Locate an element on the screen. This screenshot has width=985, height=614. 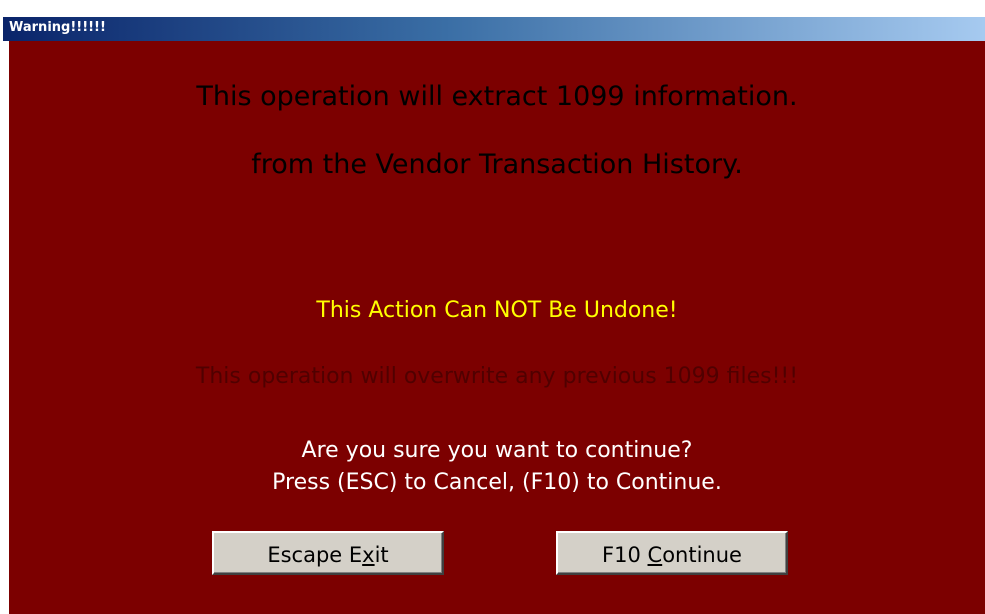
window-title: Warning!!!!!! is located at coordinates (57, 27).